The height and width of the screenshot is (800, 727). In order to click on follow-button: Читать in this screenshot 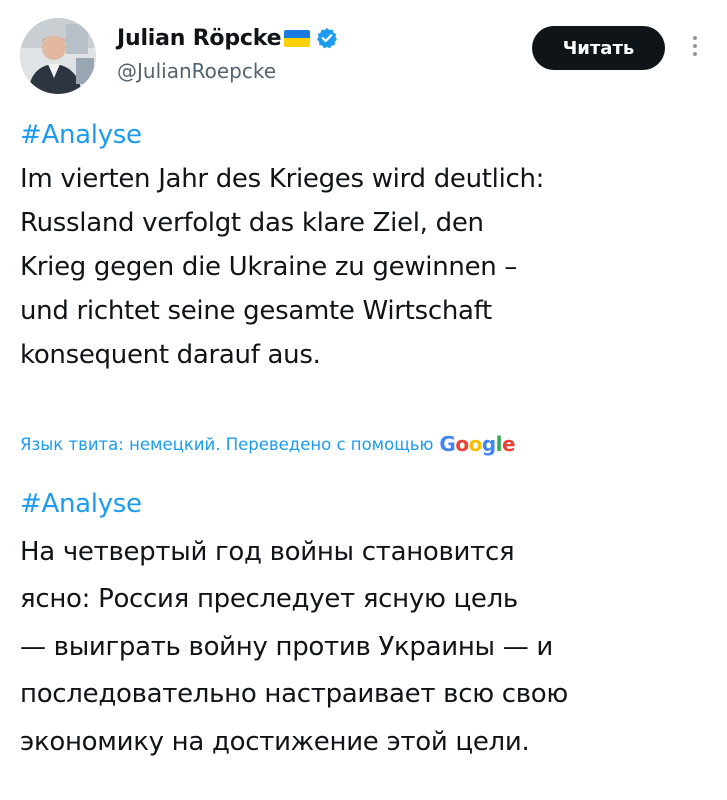, I will do `click(598, 48)`.